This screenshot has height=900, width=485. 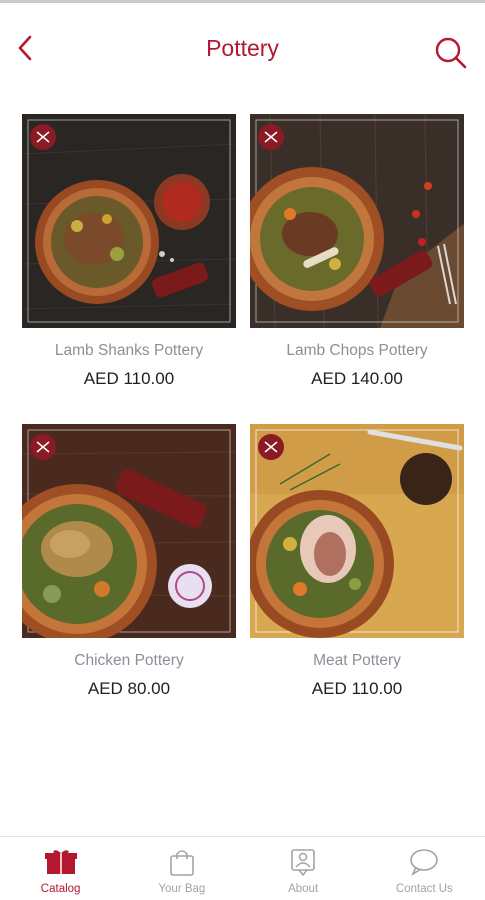 I want to click on tab-catalog: Catalog, so click(x=60, y=868).